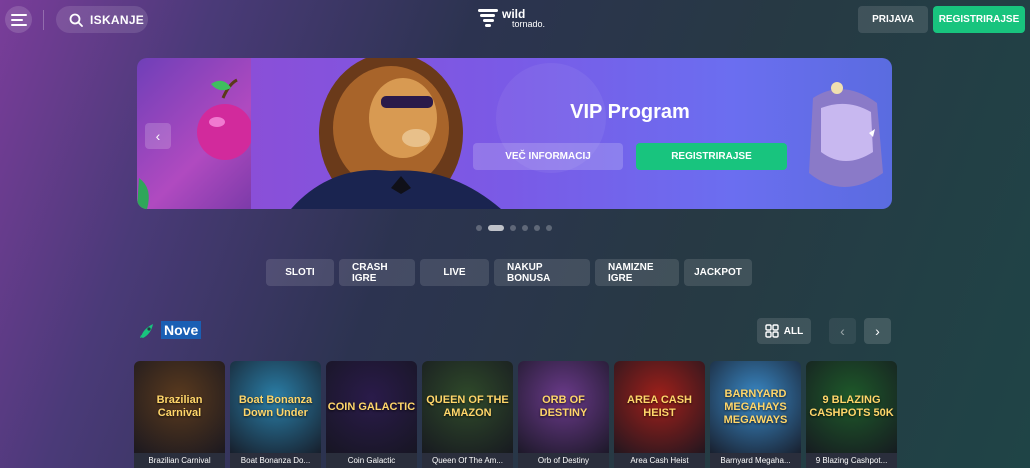 Image resolution: width=1030 pixels, height=468 pixels. Describe the element at coordinates (637, 272) in the screenshot. I see `category-table-games: NAMIZNE IGRE` at that location.